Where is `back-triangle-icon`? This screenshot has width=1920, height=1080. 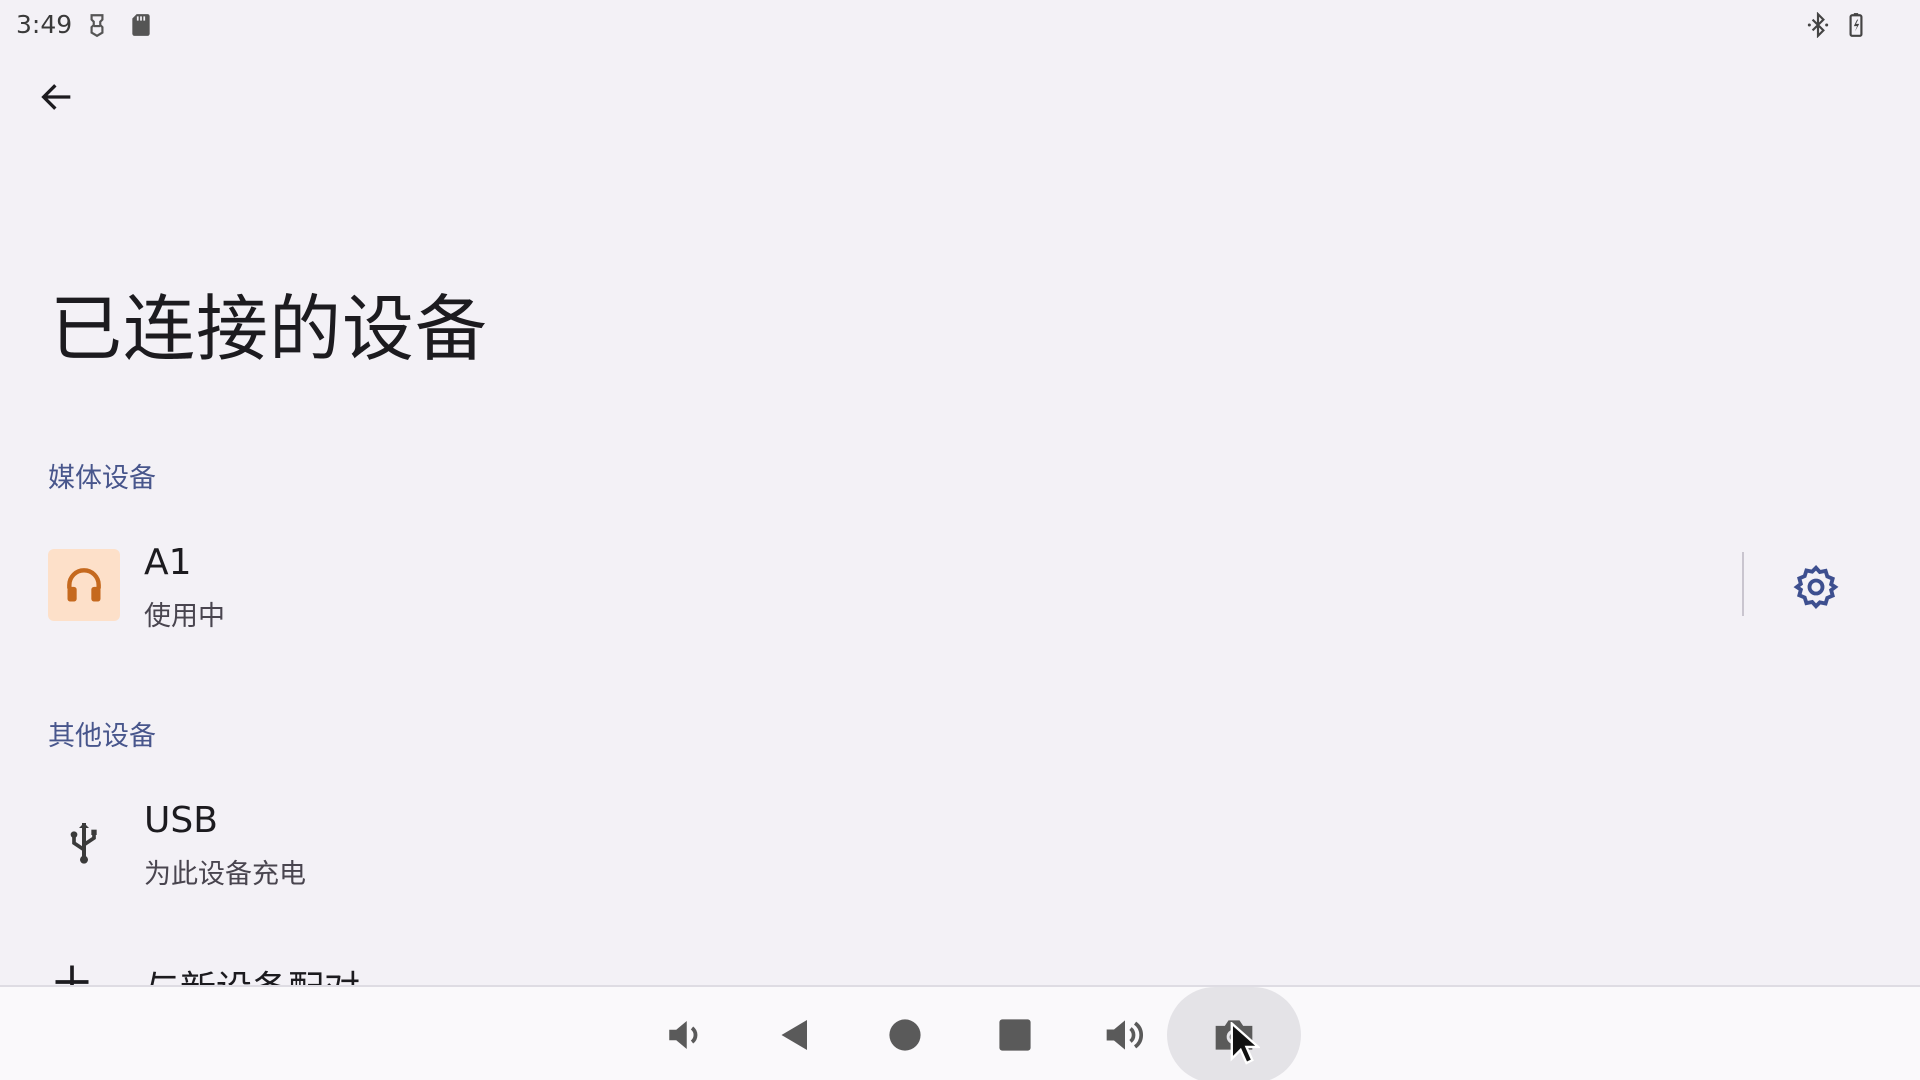 back-triangle-icon is located at coordinates (794, 1035).